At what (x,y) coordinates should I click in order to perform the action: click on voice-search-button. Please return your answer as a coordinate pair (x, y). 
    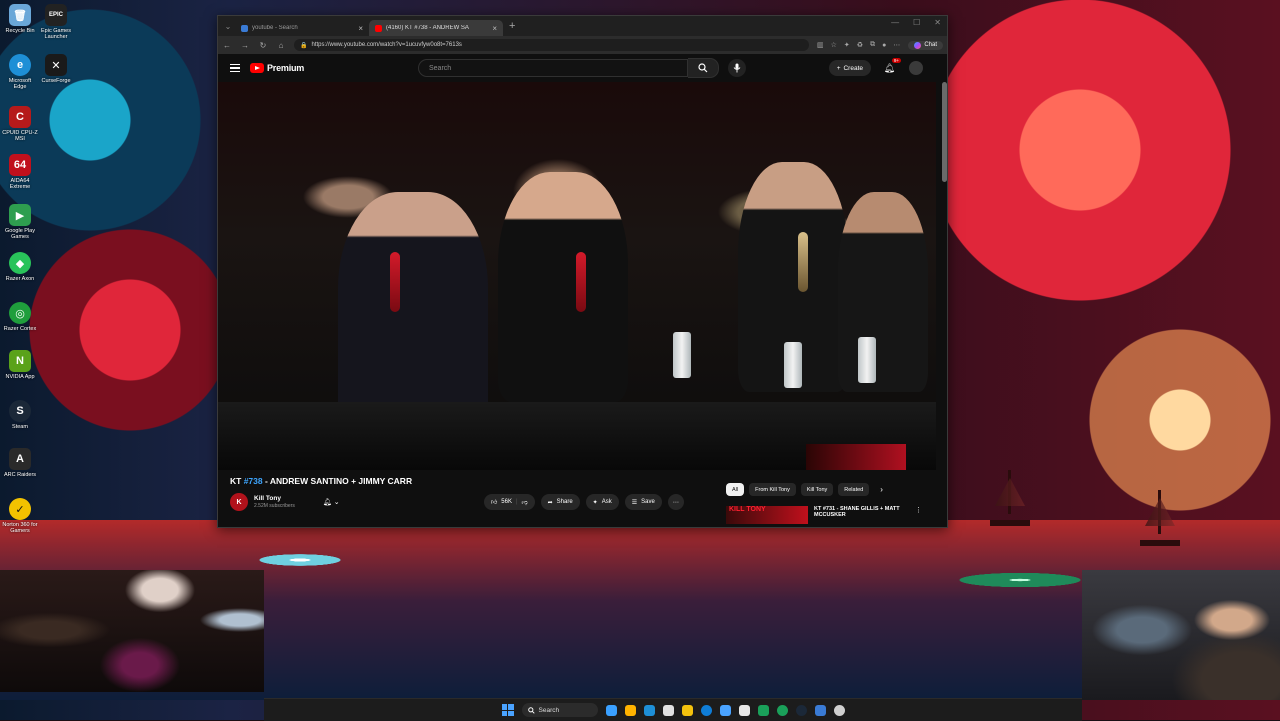
    Looking at the image, I should click on (737, 68).